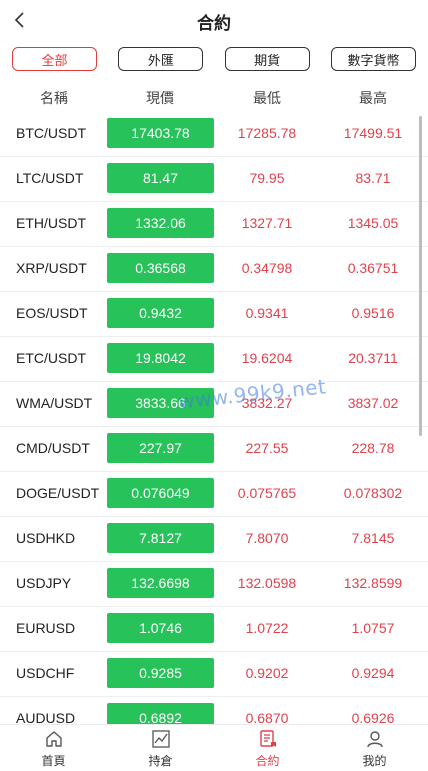 Image resolution: width=428 pixels, height=771 pixels. I want to click on tab-positions: 持倉, so click(160, 748).